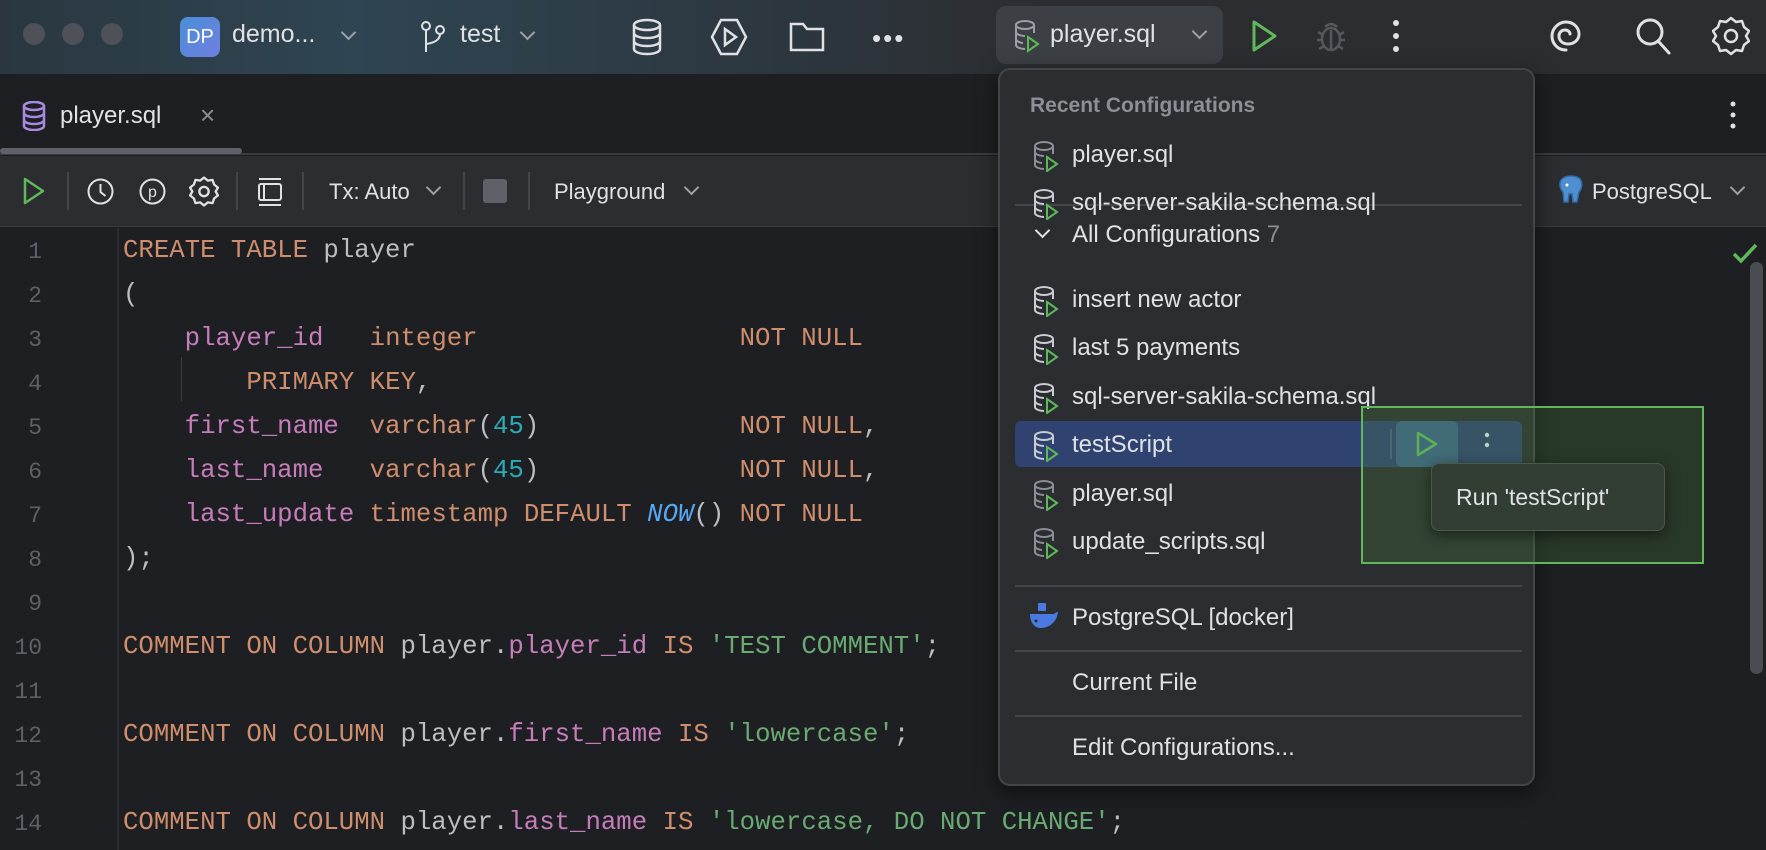  I want to click on code-token-fn: NOW, so click(670, 514).